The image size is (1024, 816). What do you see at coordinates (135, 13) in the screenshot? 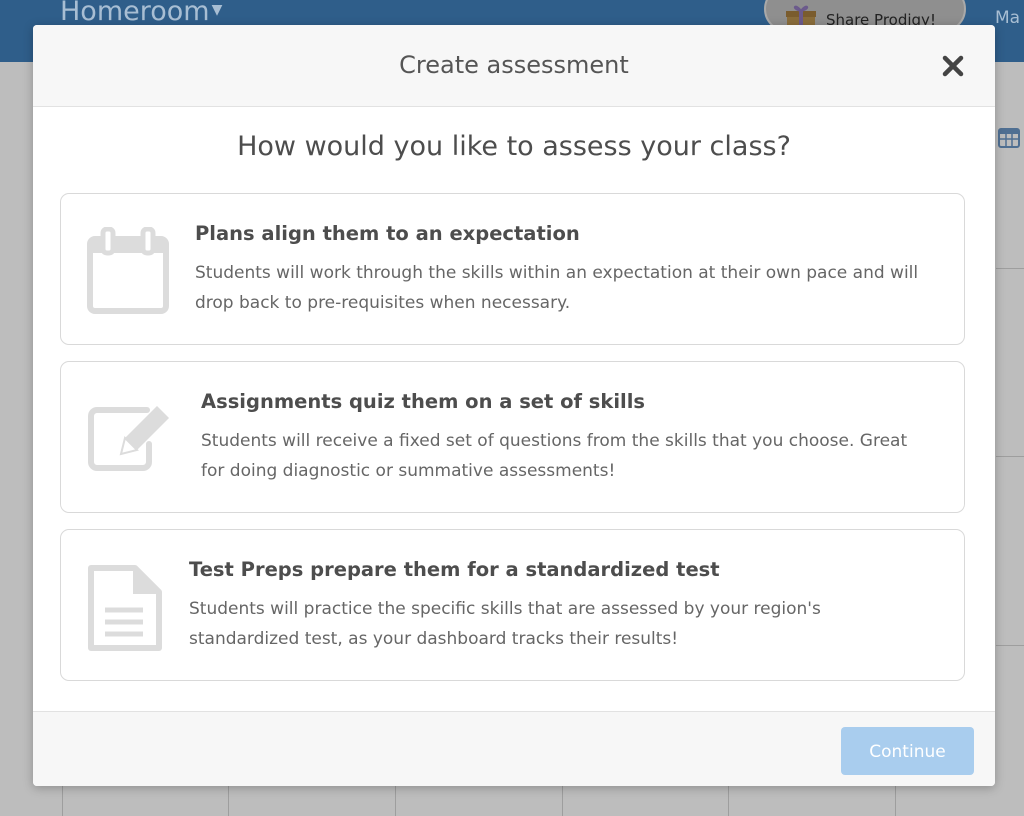
I see `class-title: Homeroom` at bounding box center [135, 13].